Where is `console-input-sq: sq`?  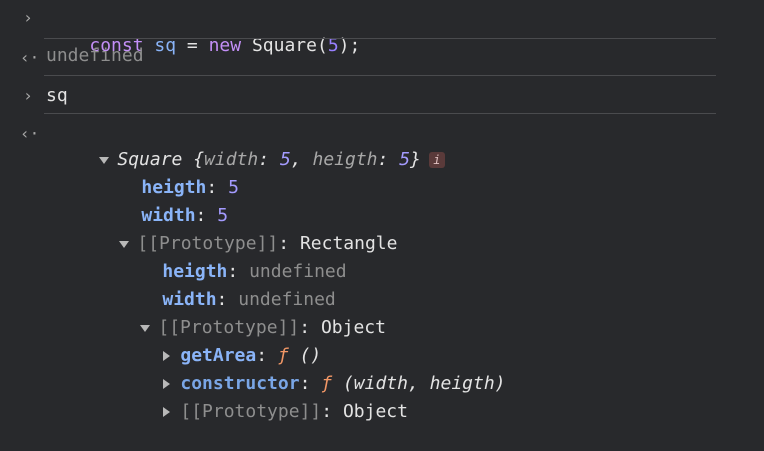 console-input-sq: sq is located at coordinates (57, 96).